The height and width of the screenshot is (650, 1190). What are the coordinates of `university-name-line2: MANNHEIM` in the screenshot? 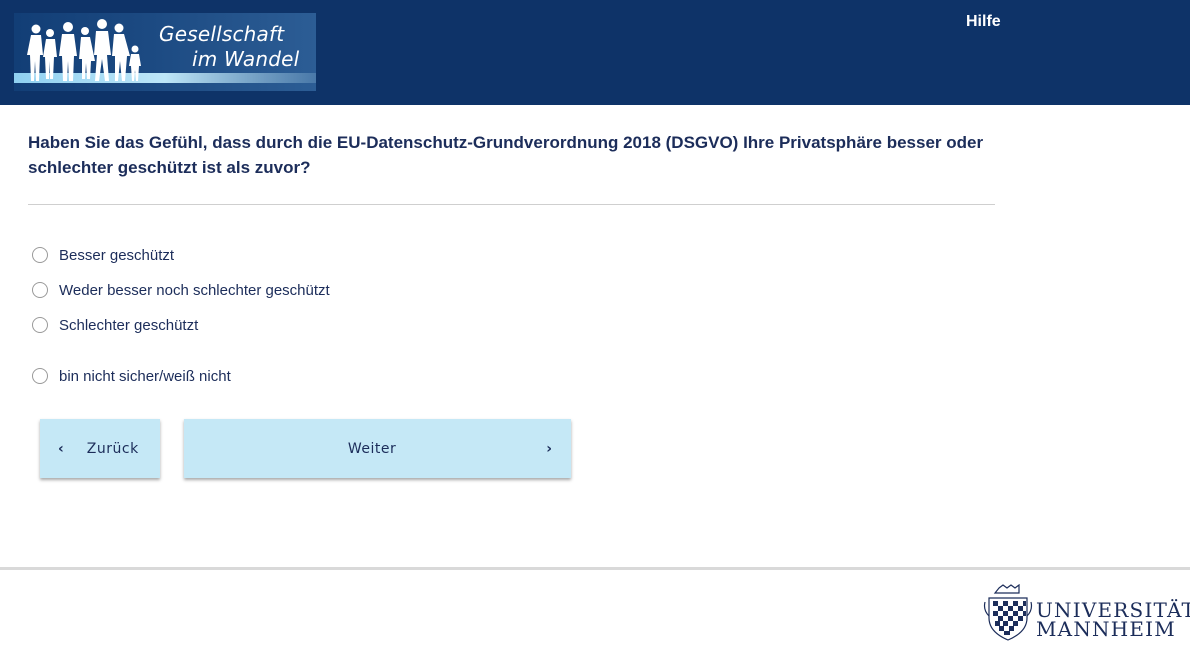 It's located at (1106, 629).